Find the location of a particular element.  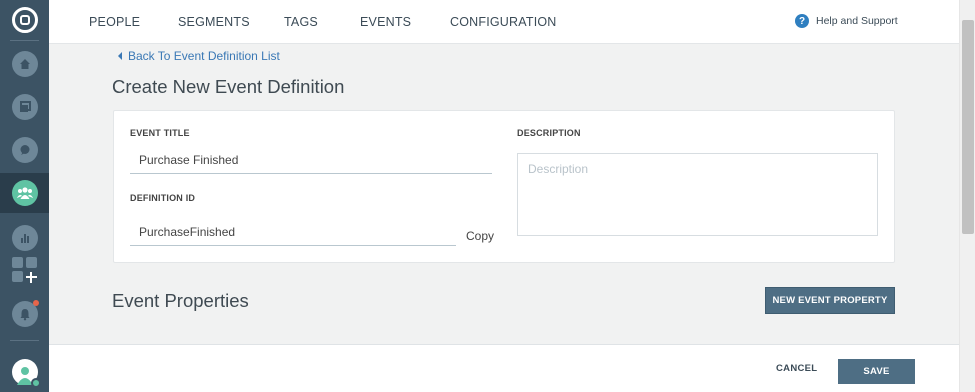

sidebar-item-notifications is located at coordinates (24, 314).